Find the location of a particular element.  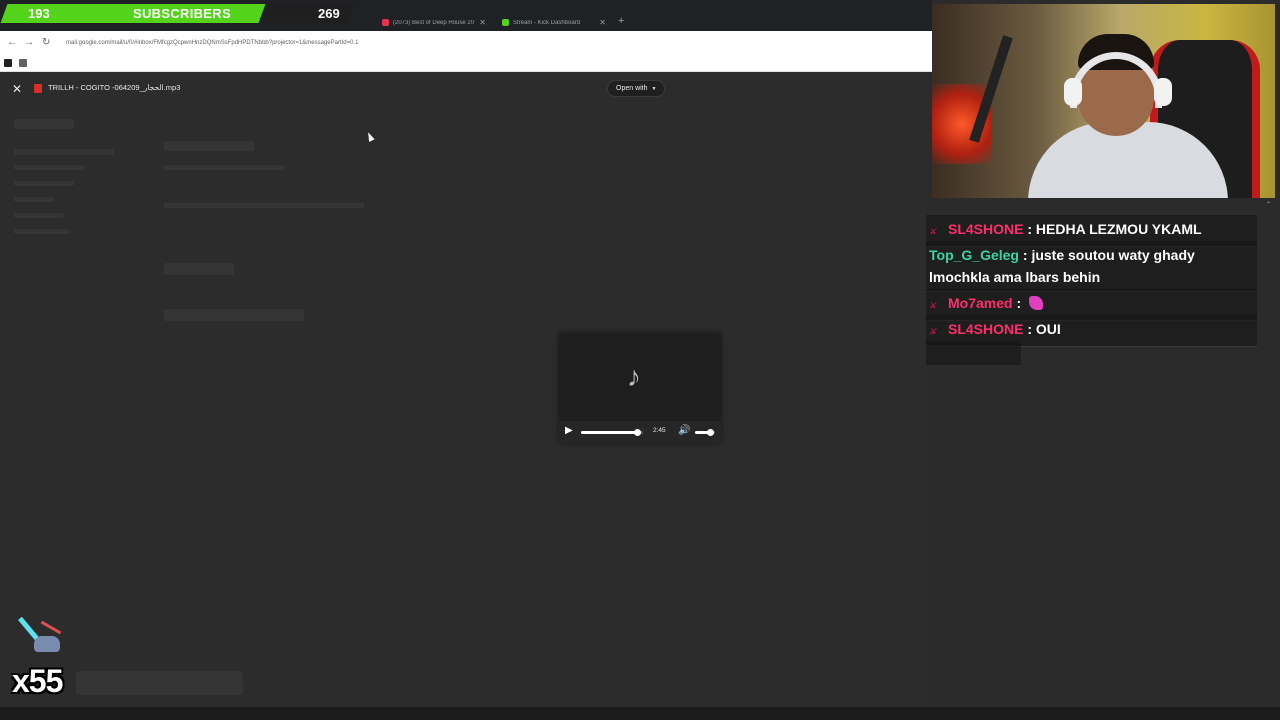

pickaxe-icon is located at coordinates (39, 639).